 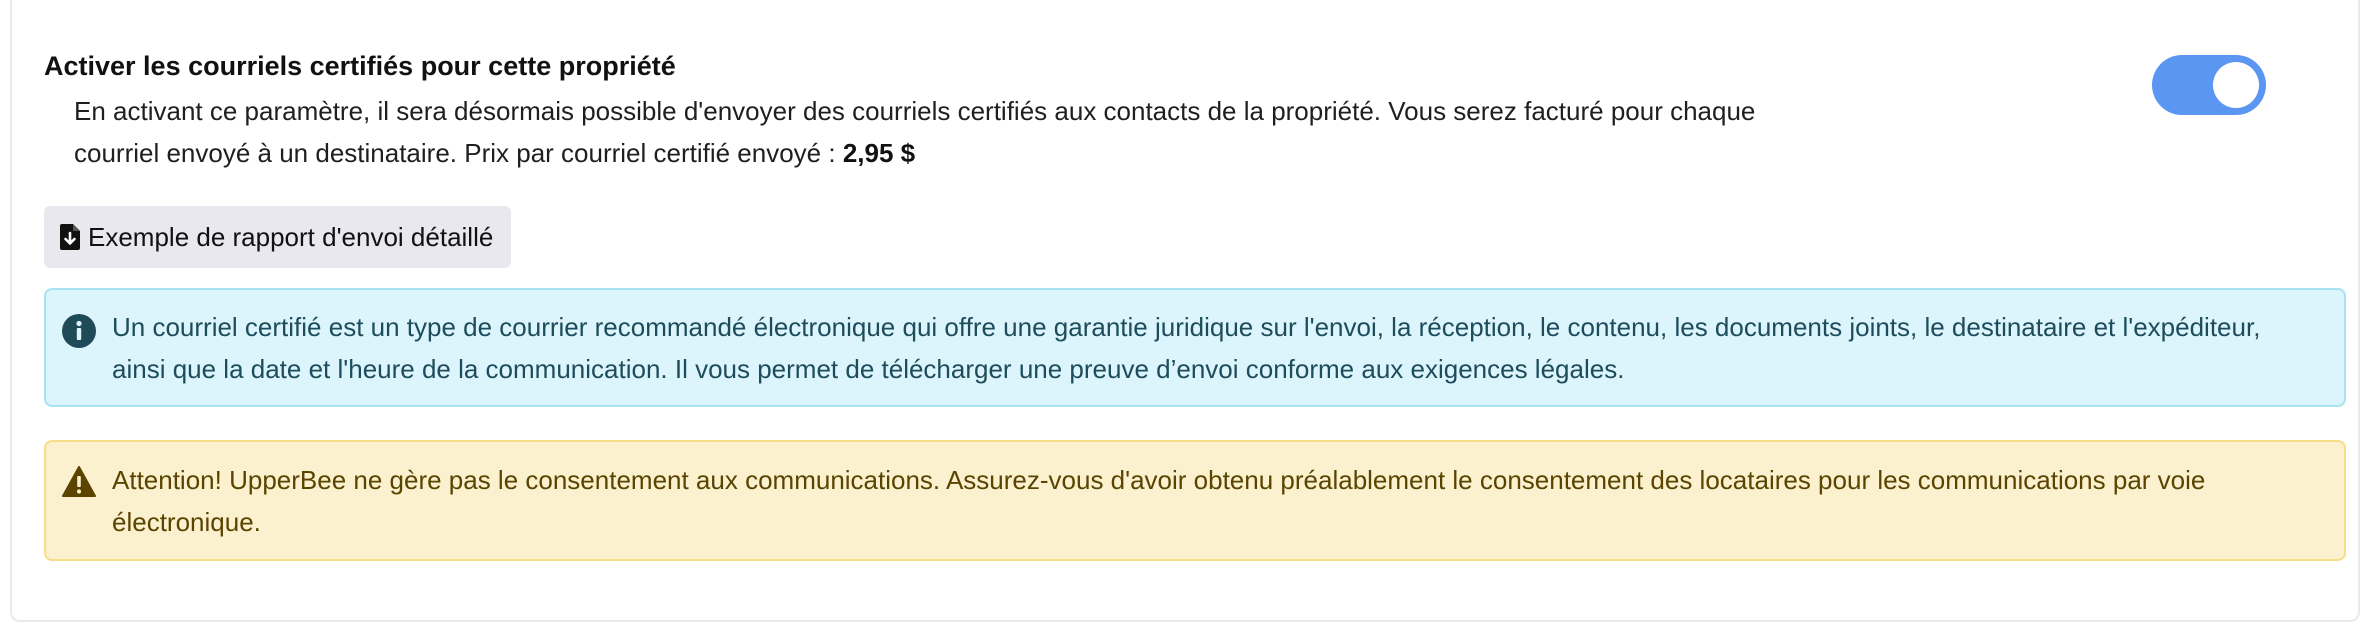 I want to click on sample-report-button: Exemple de rapport d'envoi détaillé, so click(x=278, y=237).